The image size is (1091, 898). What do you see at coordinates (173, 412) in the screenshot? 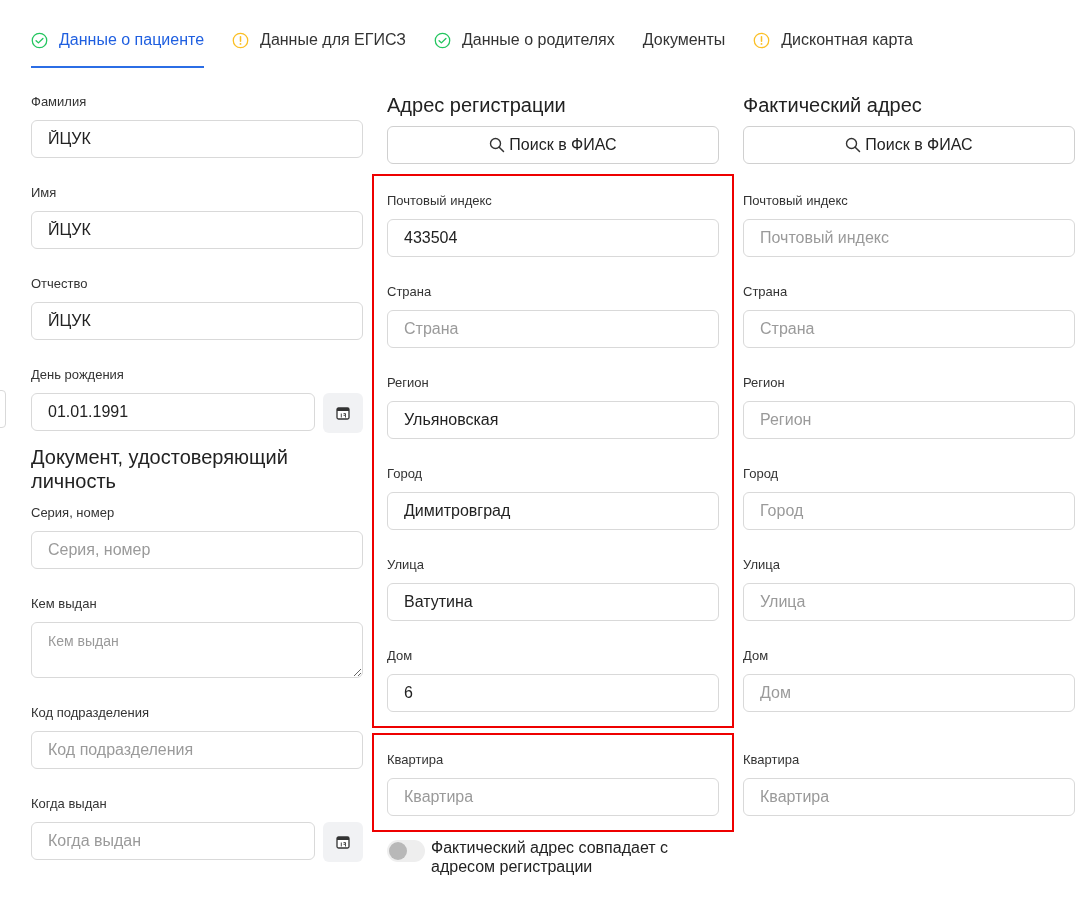
I see `date-field: 01.01.1991` at bounding box center [173, 412].